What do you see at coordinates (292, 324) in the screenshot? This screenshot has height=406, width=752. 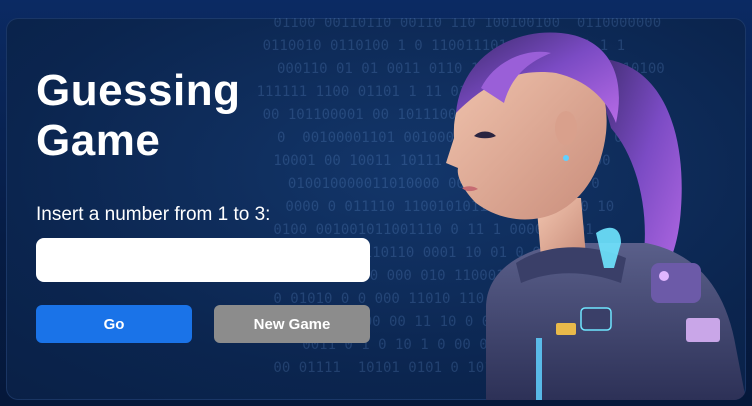 I see `new-game-button: New Game` at bounding box center [292, 324].